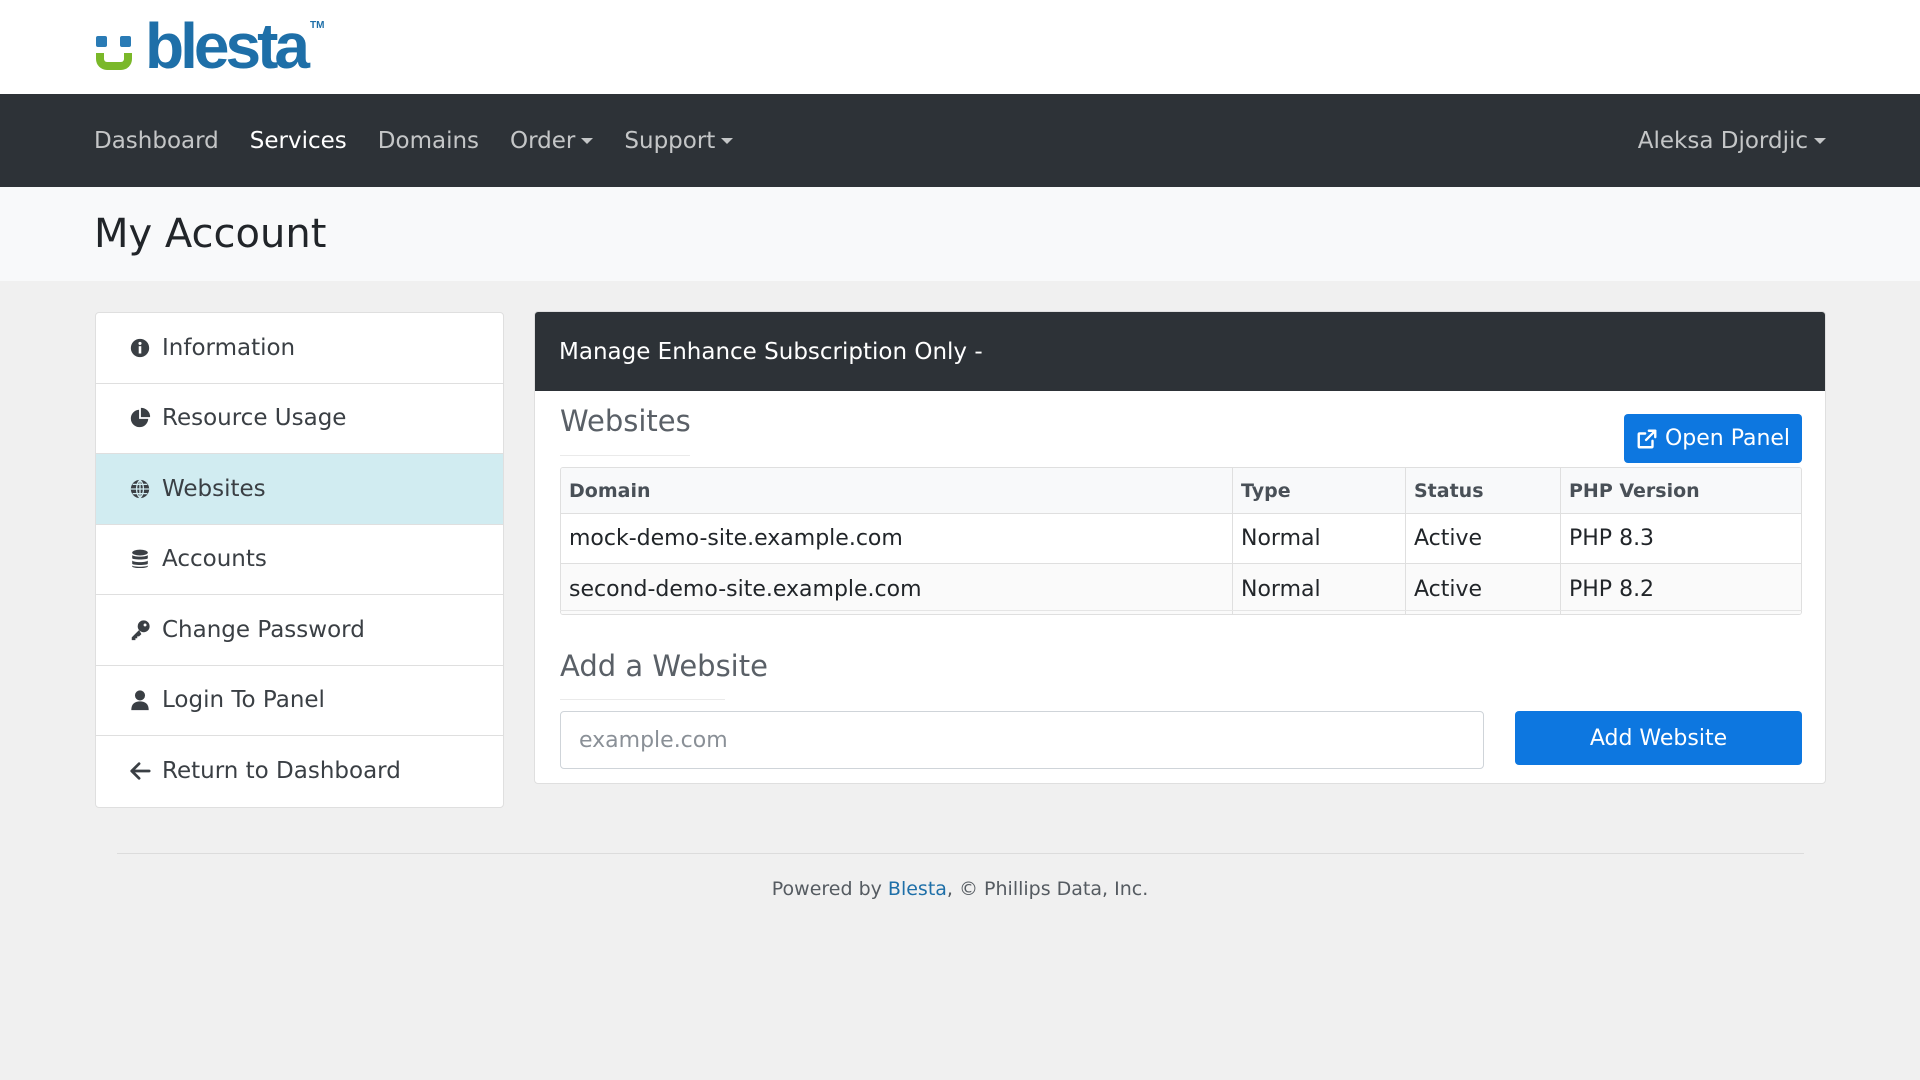  I want to click on nav-support: Support, so click(679, 140).